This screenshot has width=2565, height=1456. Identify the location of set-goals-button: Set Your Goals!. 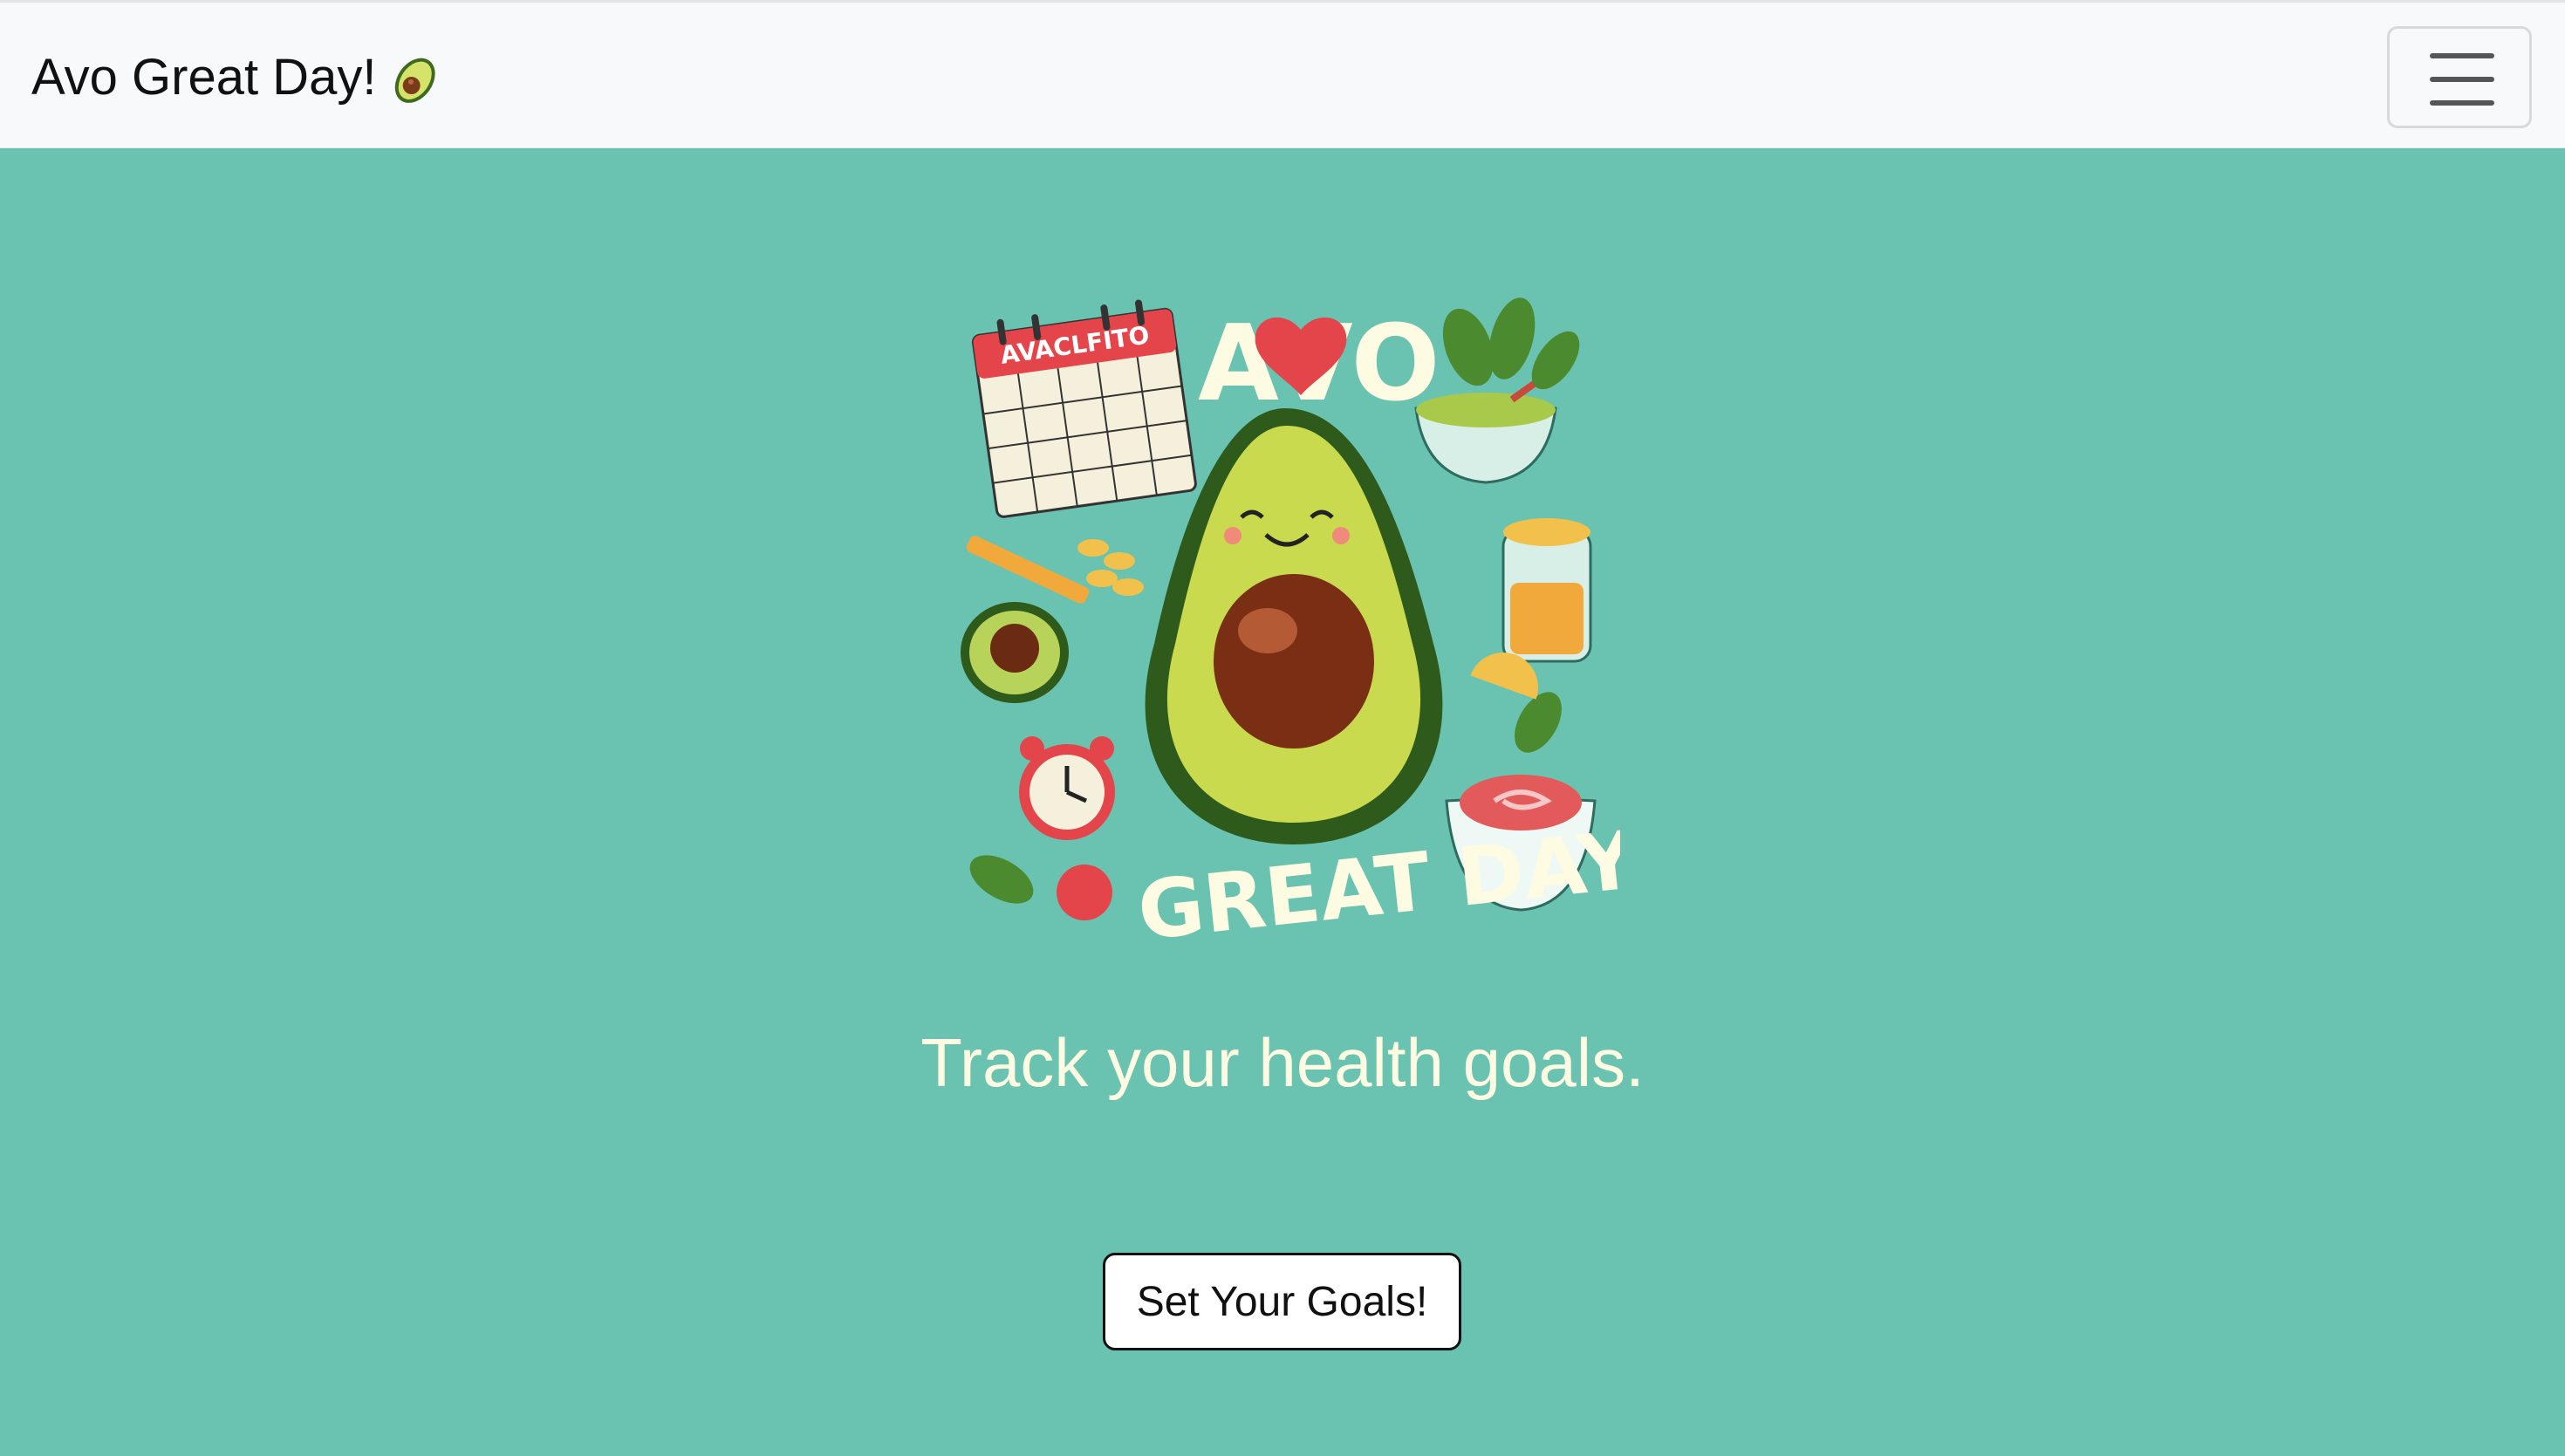
(1282, 1301).